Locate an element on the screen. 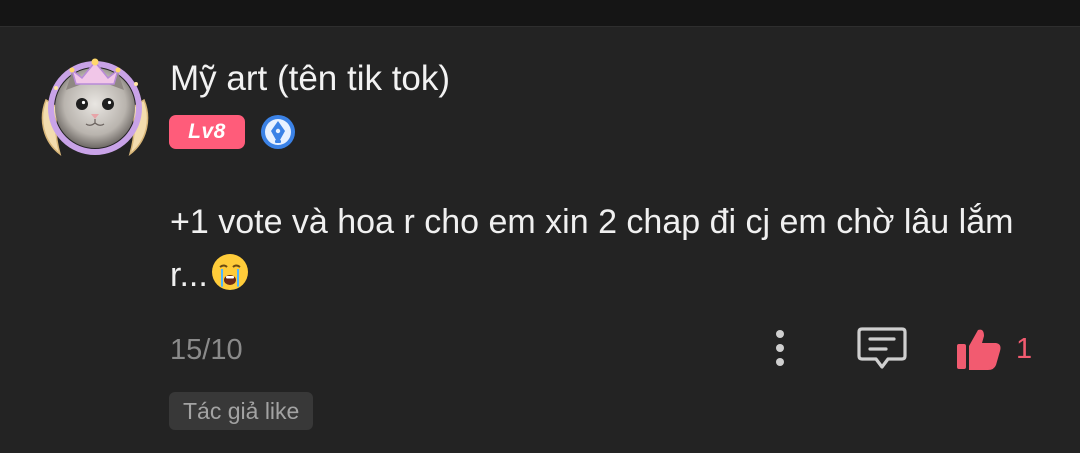 Image resolution: width=1080 pixels, height=453 pixels. author-like-label: Tác giả like is located at coordinates (241, 410).